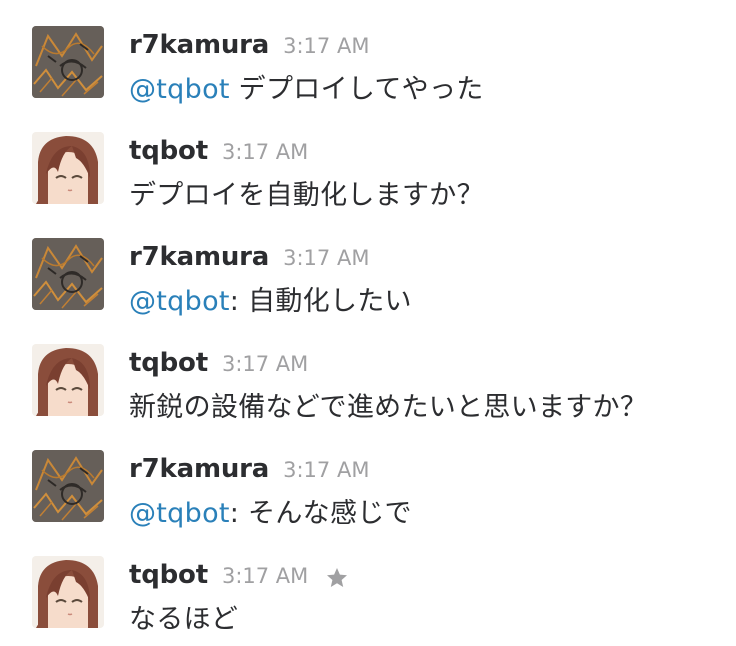  Describe the element at coordinates (356, 89) in the screenshot. I see `message-text: デプロイしてやった` at that location.